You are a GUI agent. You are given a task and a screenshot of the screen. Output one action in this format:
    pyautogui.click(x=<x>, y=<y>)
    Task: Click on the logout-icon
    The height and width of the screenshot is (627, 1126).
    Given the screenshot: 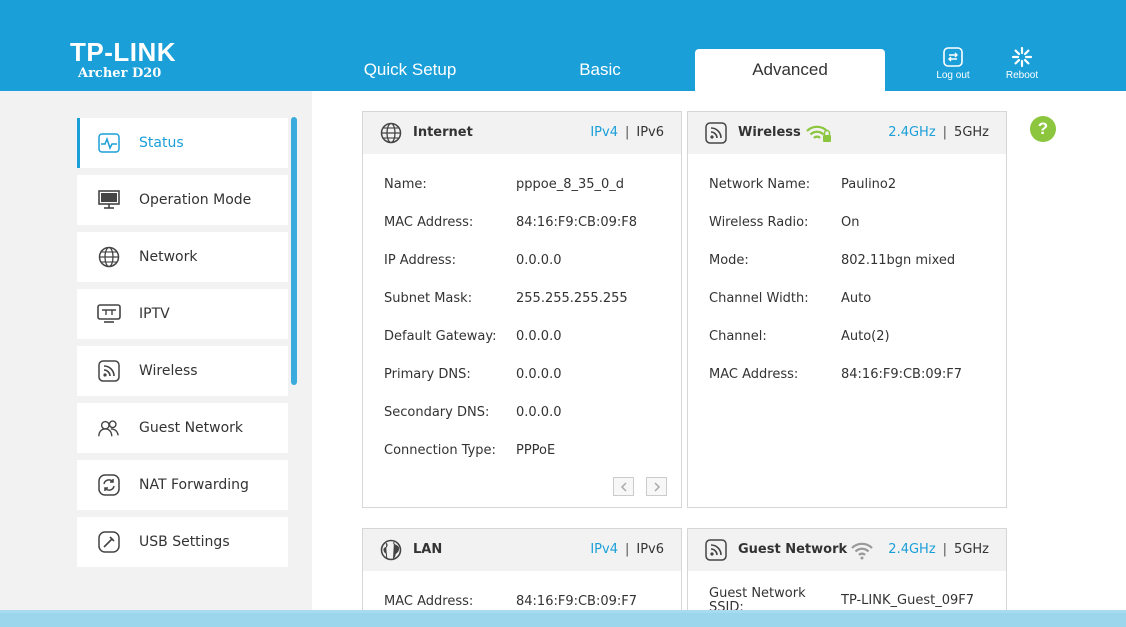 What is the action you would take?
    pyautogui.click(x=953, y=57)
    